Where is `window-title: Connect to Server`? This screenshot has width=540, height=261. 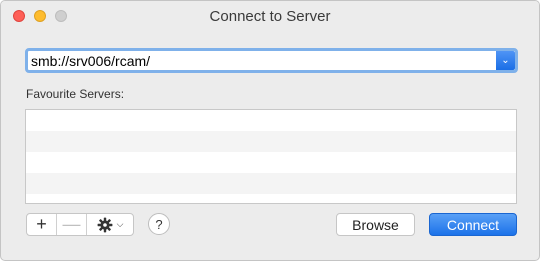 window-title: Connect to Server is located at coordinates (270, 16).